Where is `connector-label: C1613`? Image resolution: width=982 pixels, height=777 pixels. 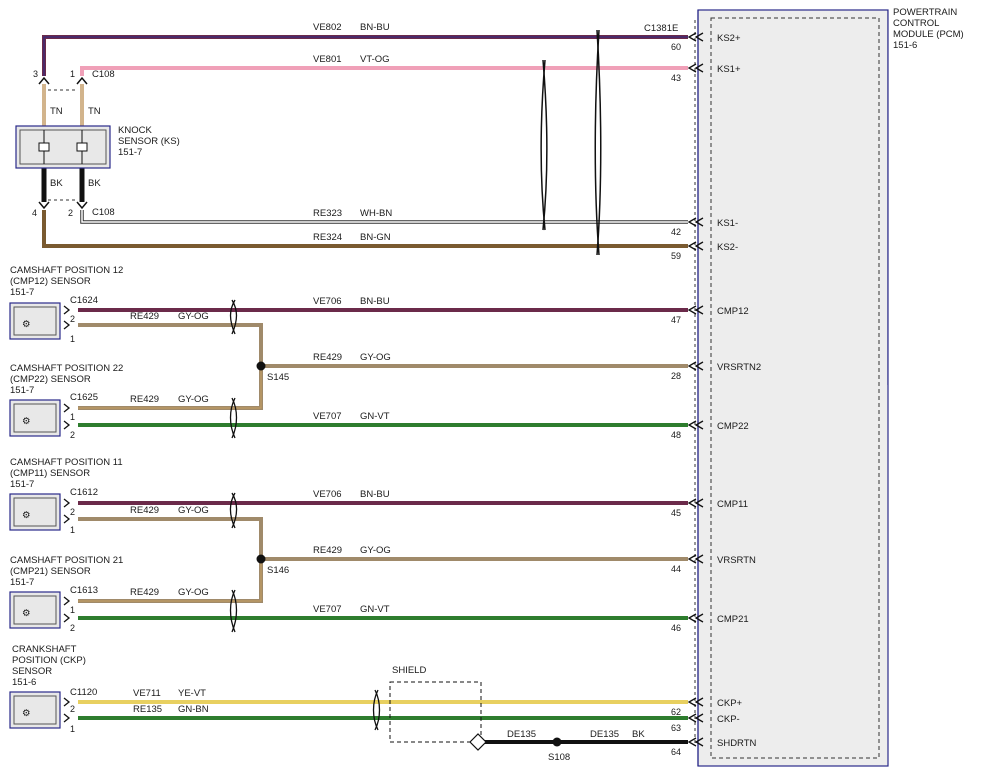
connector-label: C1613 is located at coordinates (84, 590).